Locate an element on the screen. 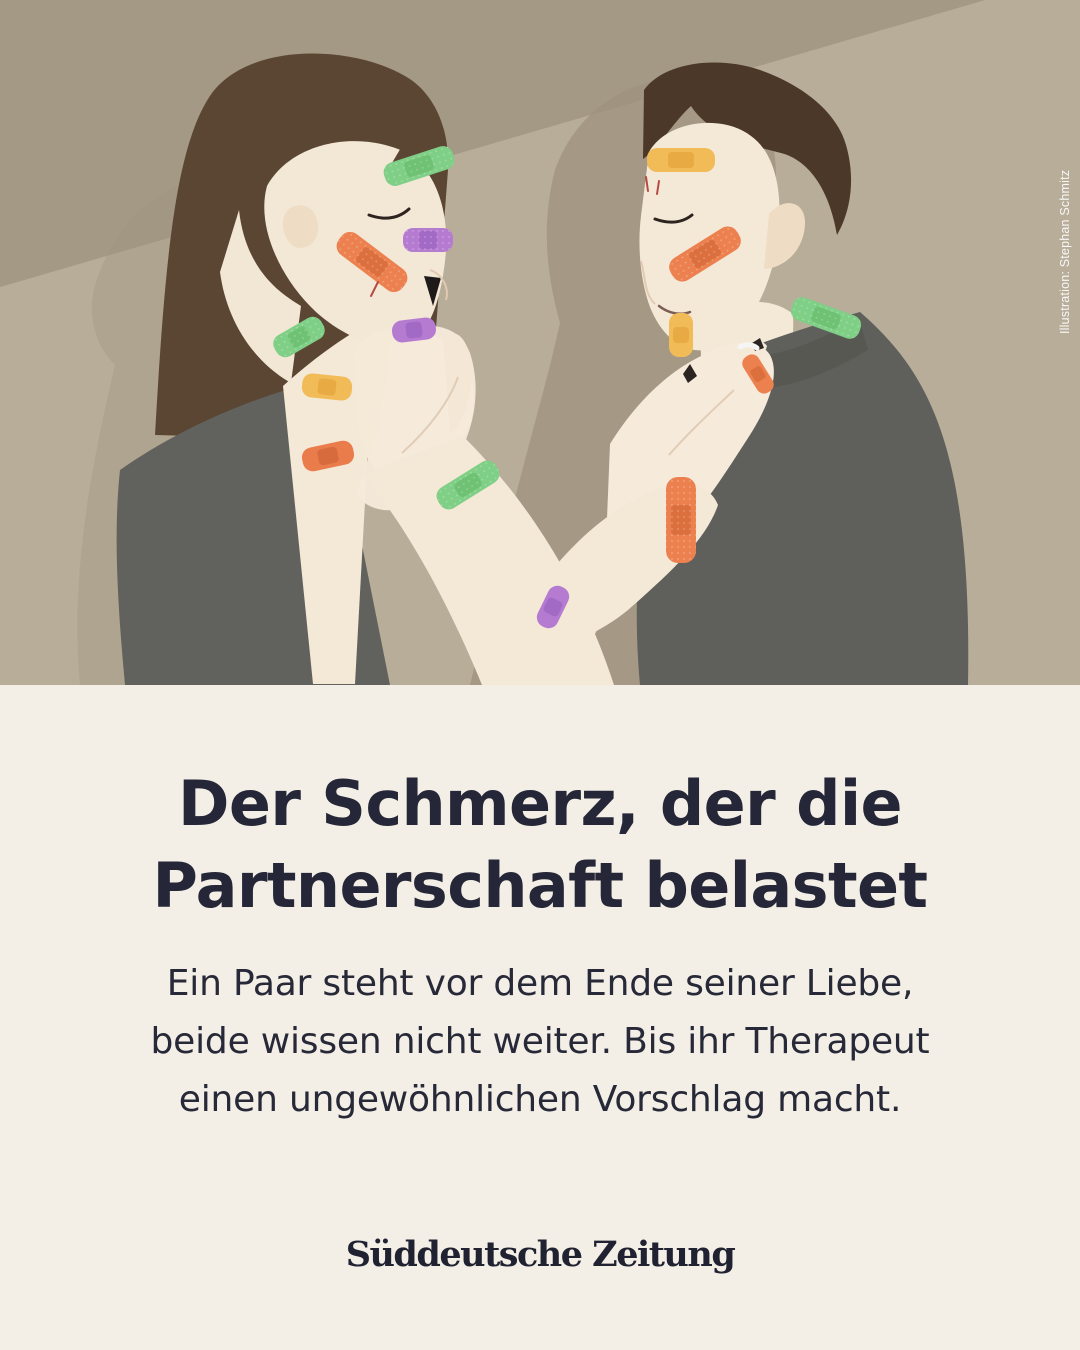  plaster-hand-man is located at coordinates (681, 520).